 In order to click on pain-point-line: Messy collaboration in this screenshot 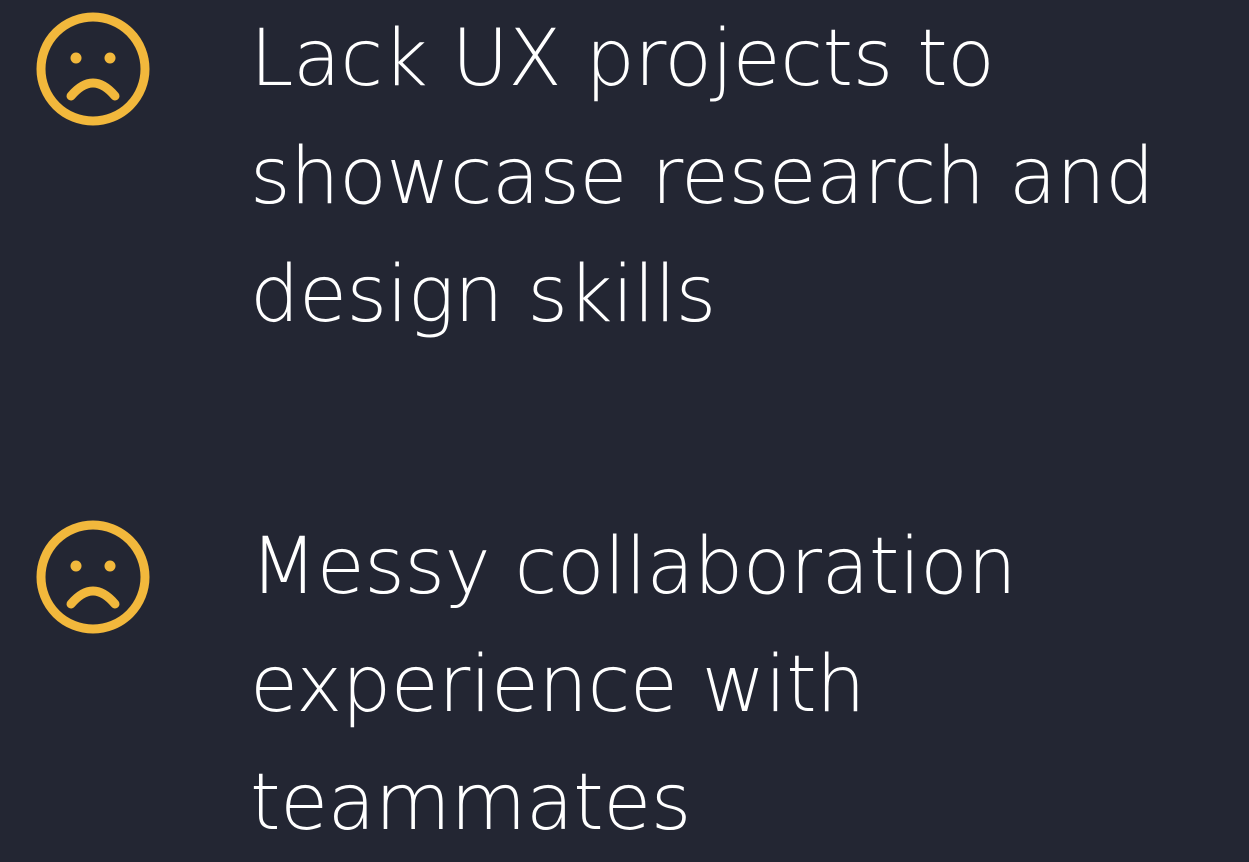, I will do `click(633, 567)`.